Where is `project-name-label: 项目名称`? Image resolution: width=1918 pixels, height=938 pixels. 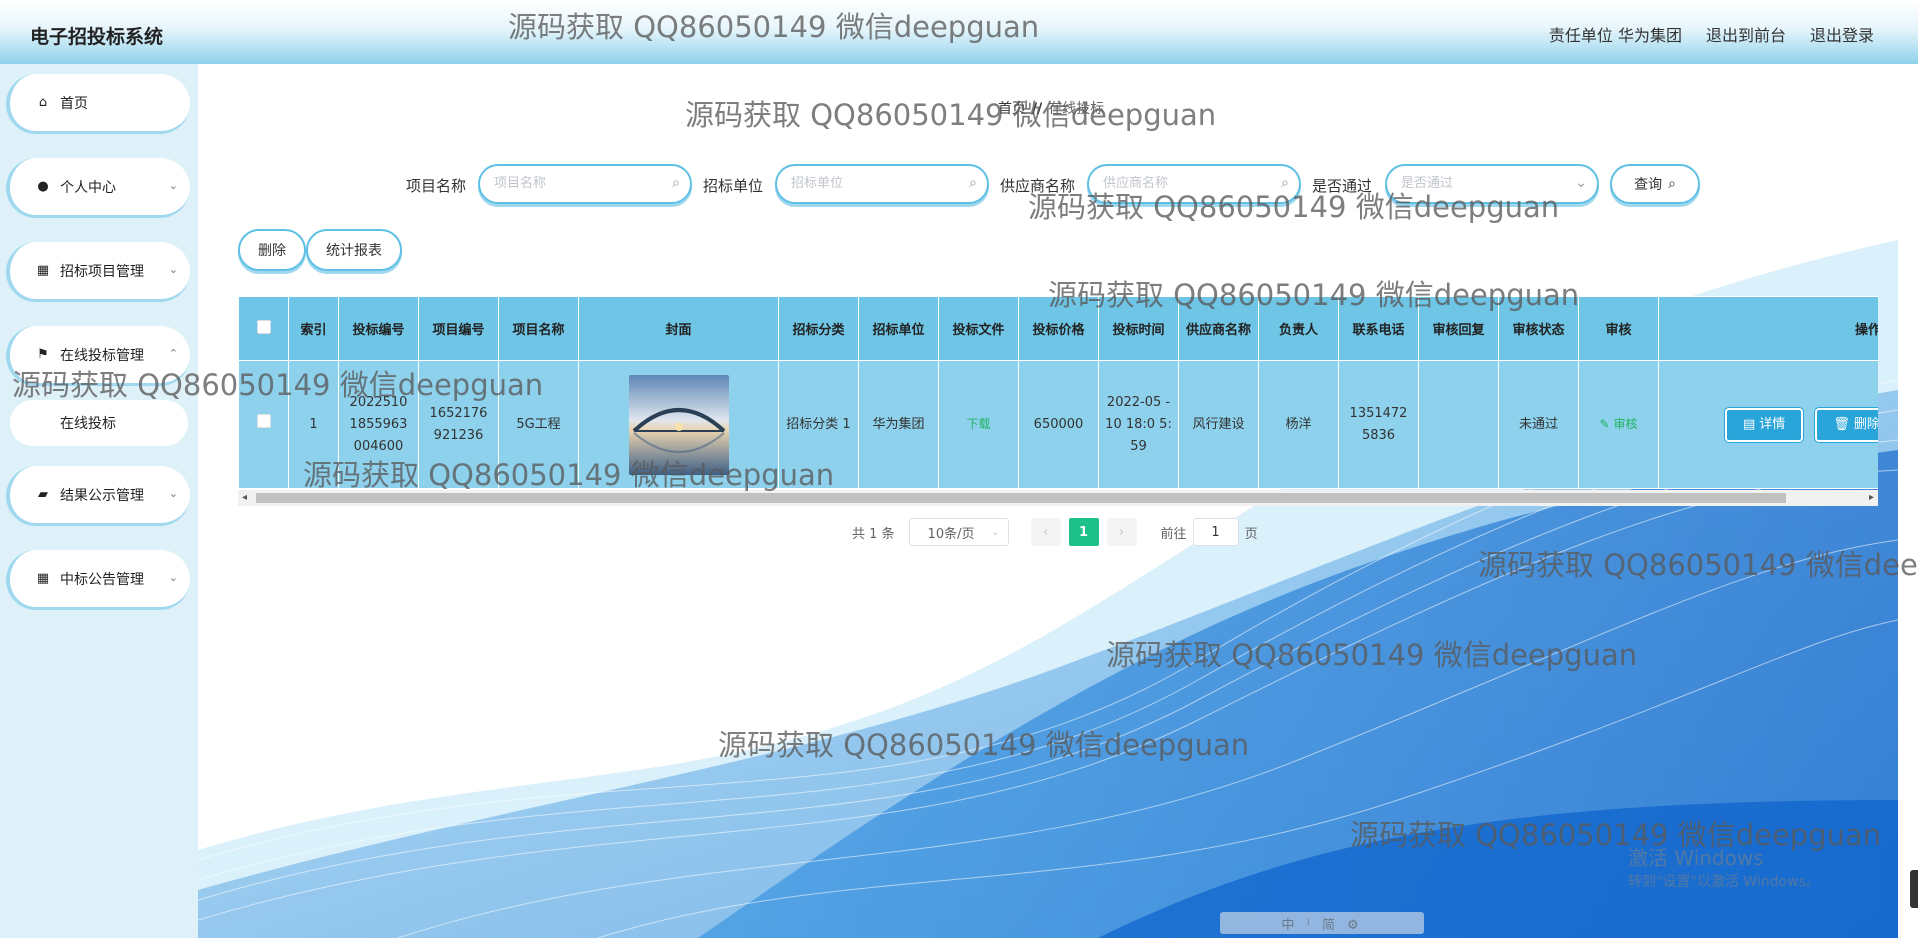 project-name-label: 项目名称 is located at coordinates (436, 186).